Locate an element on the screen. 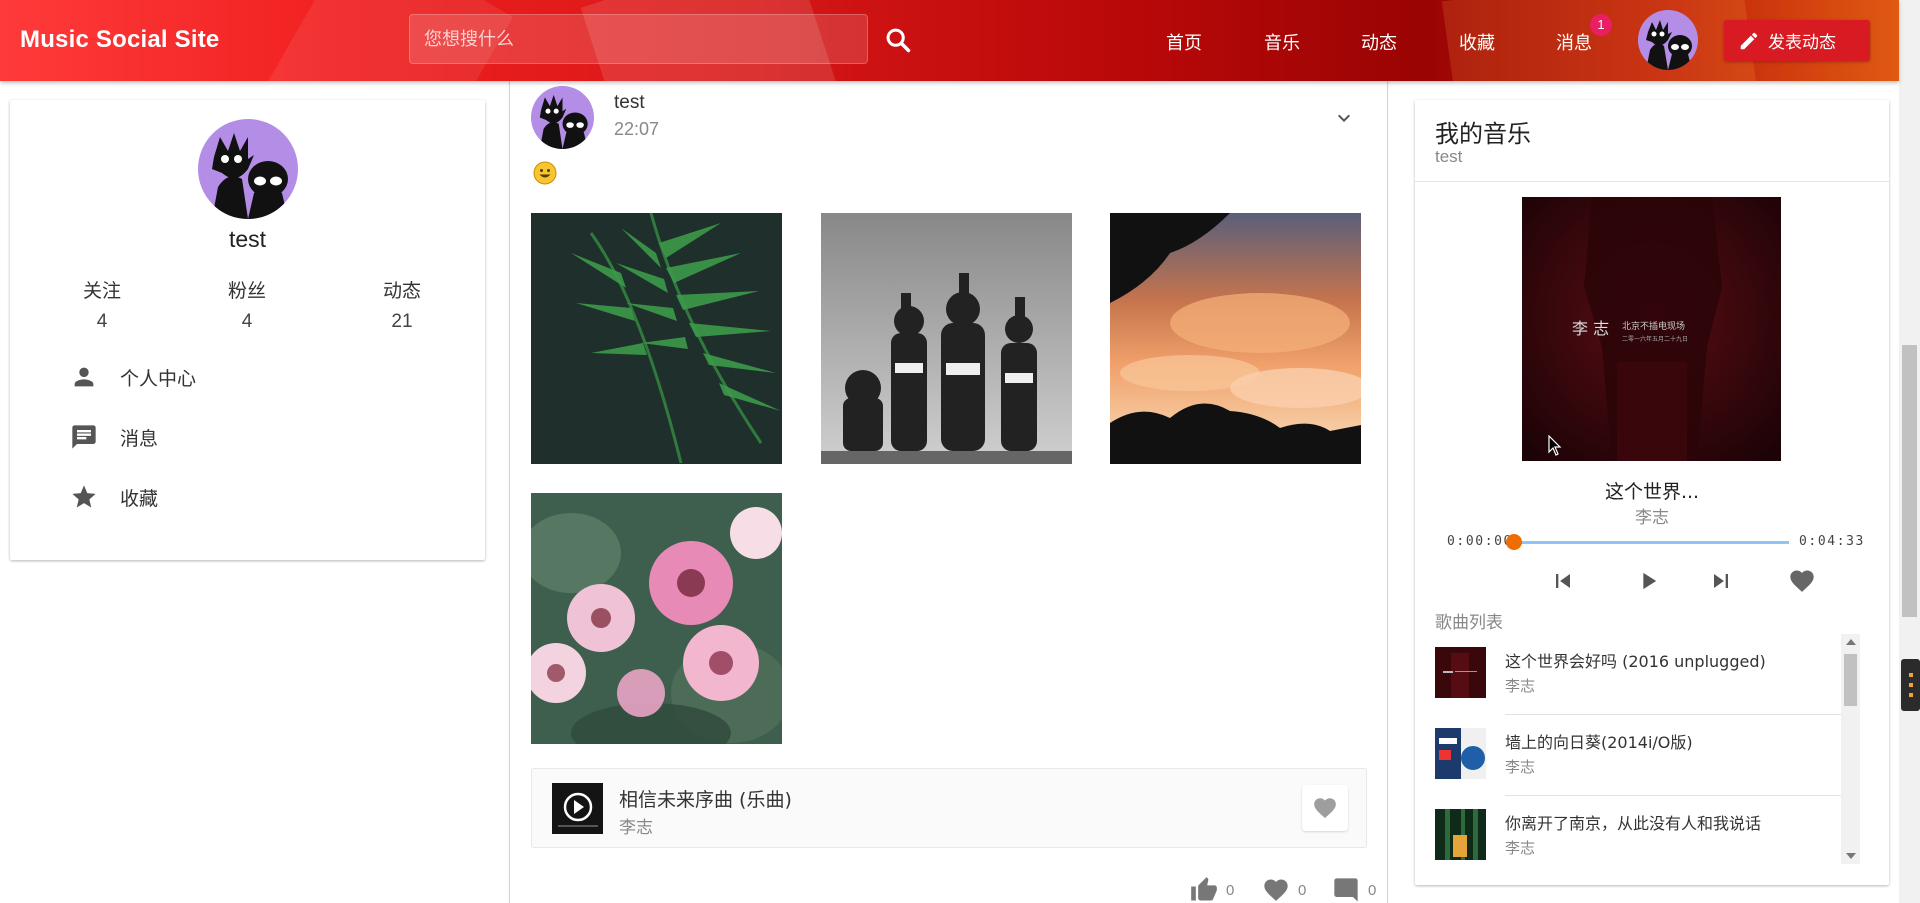 This screenshot has width=1920, height=903. top-app-bar: Music Social Site 首页 音乐 动态 收藏 消息 1 发表动态 is located at coordinates (949, 40).